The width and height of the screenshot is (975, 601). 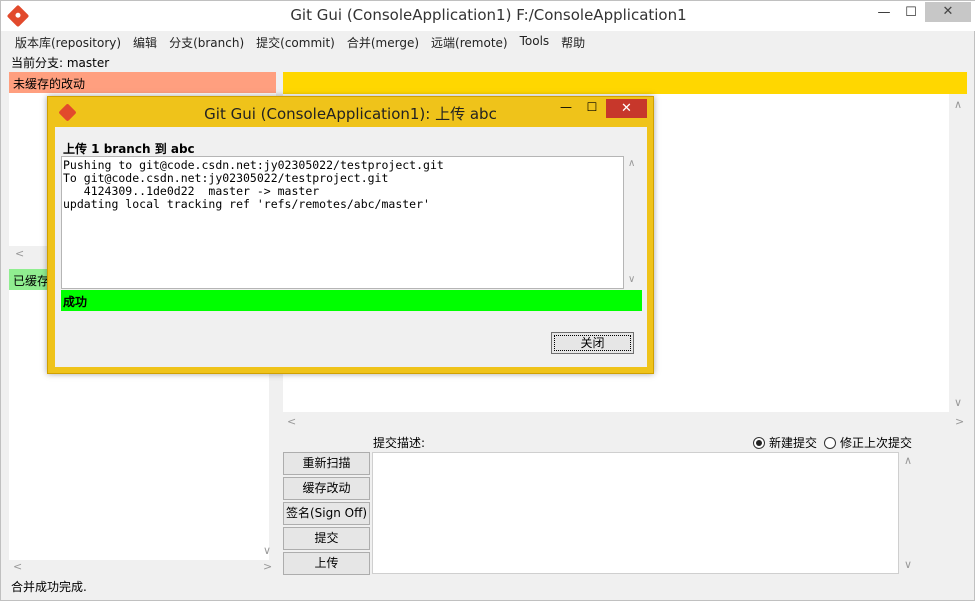 I want to click on commit-button: 提交, so click(x=326, y=538).